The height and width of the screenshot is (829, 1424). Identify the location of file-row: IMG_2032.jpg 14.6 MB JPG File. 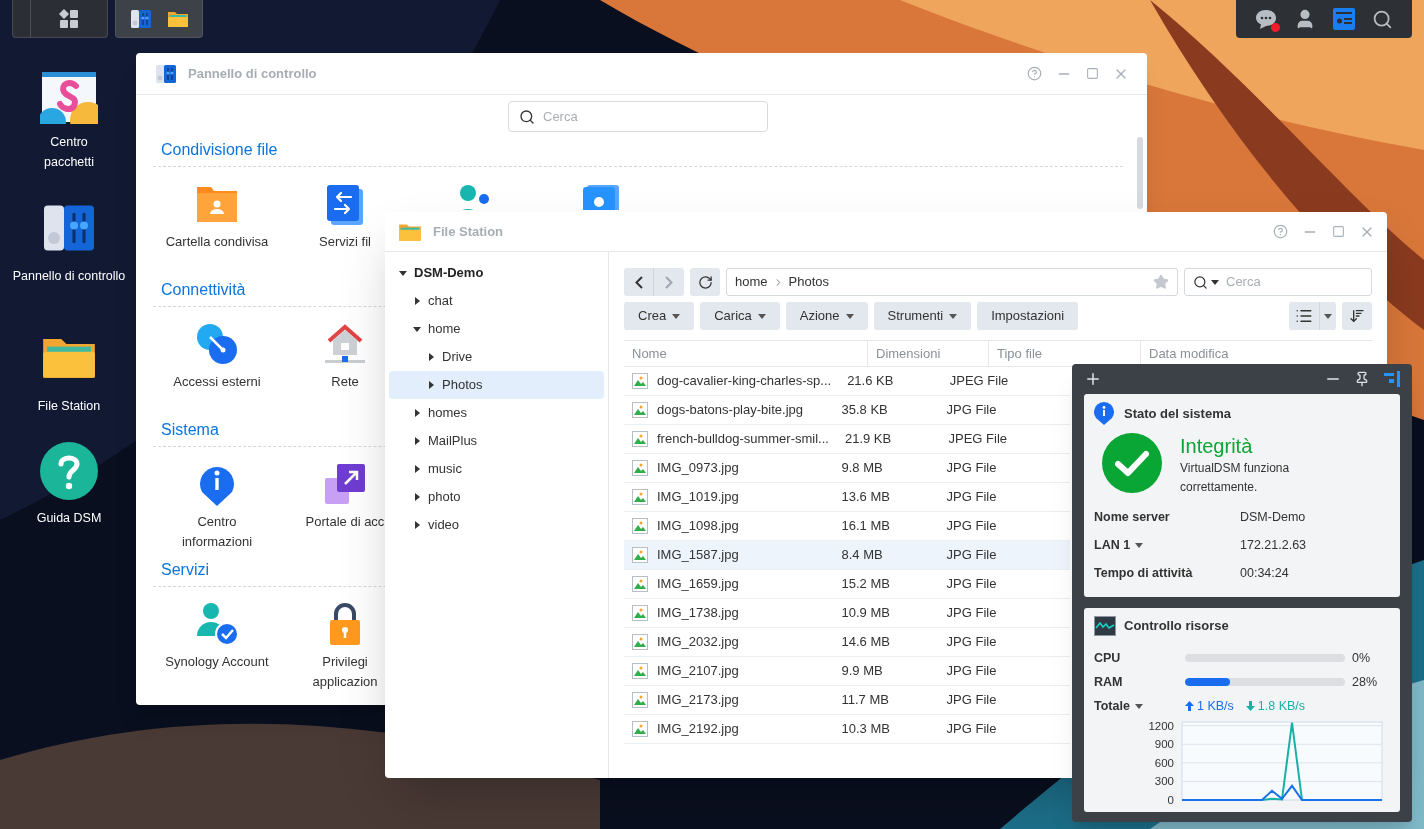
(847, 642).